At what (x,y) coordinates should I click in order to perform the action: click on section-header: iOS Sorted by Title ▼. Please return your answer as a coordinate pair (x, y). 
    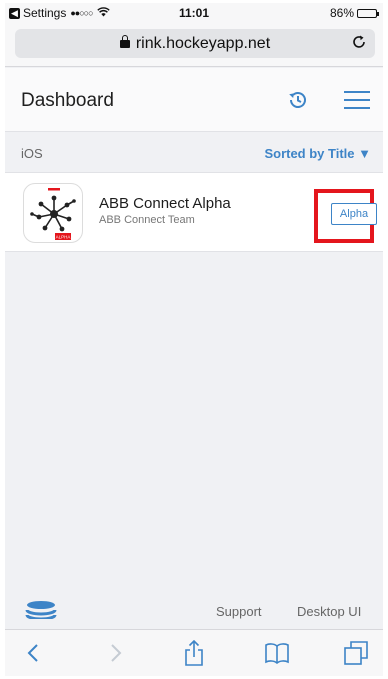
    Looking at the image, I should click on (194, 153).